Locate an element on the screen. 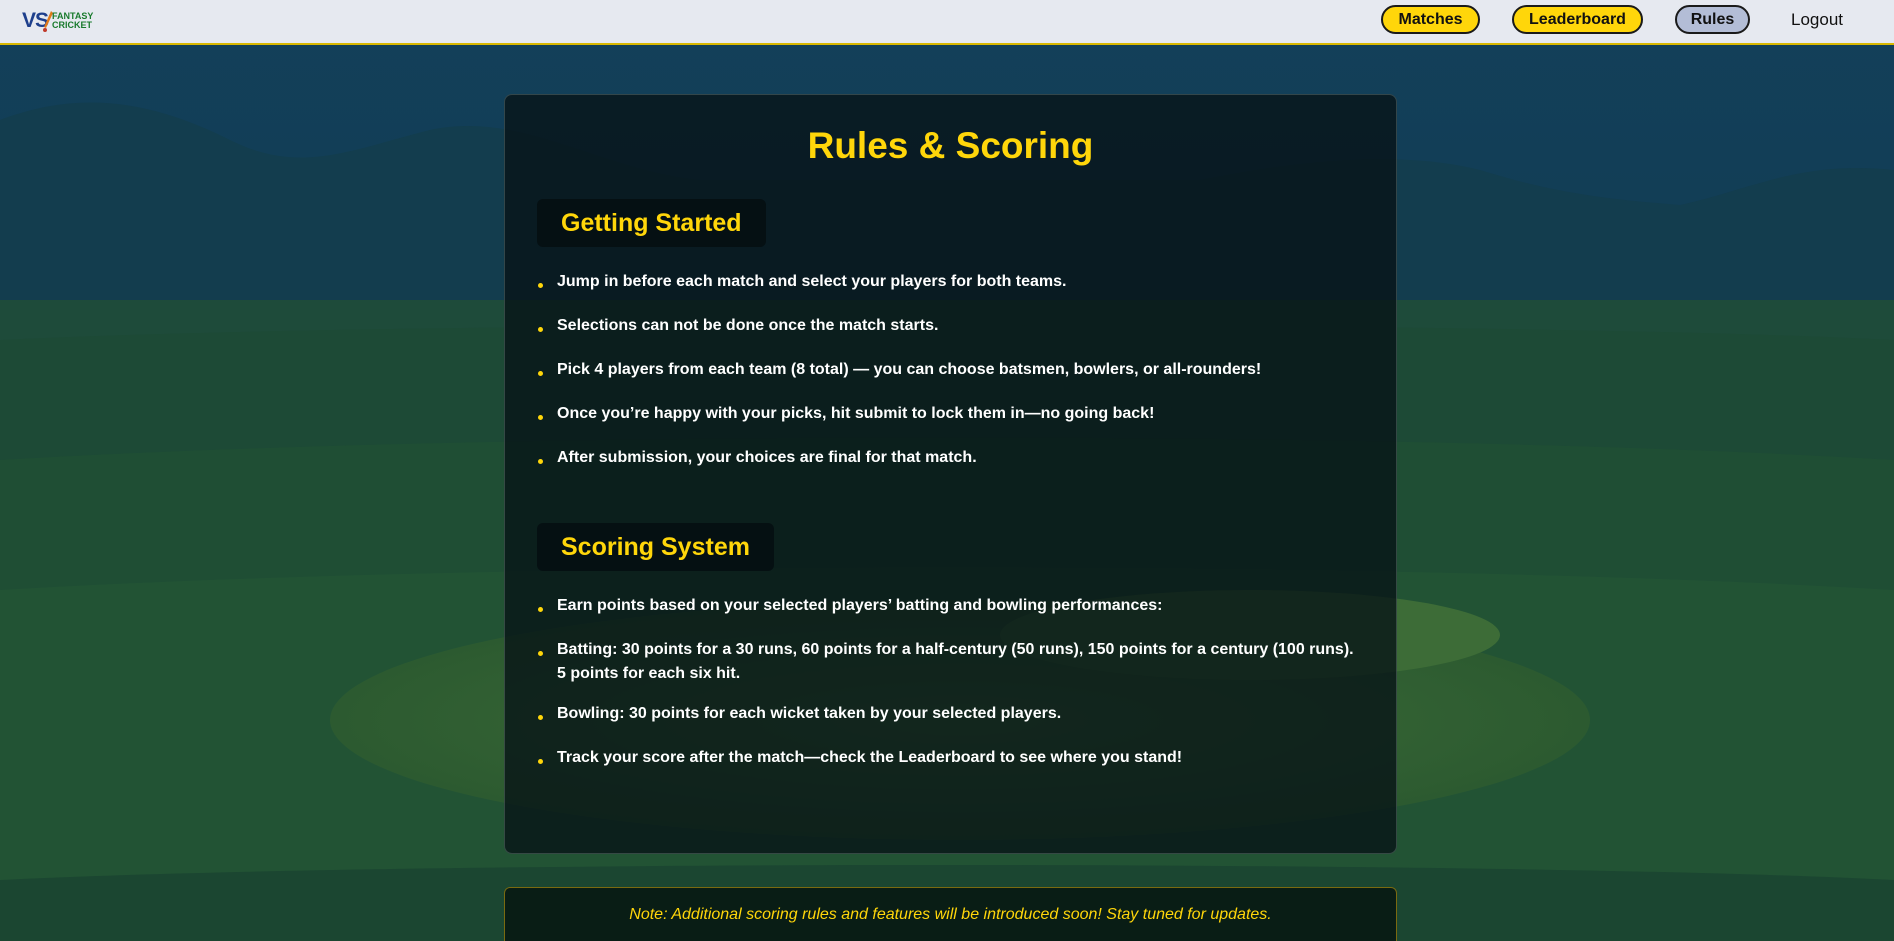 The width and height of the screenshot is (1894, 941). logout-link: Logout is located at coordinates (1817, 20).